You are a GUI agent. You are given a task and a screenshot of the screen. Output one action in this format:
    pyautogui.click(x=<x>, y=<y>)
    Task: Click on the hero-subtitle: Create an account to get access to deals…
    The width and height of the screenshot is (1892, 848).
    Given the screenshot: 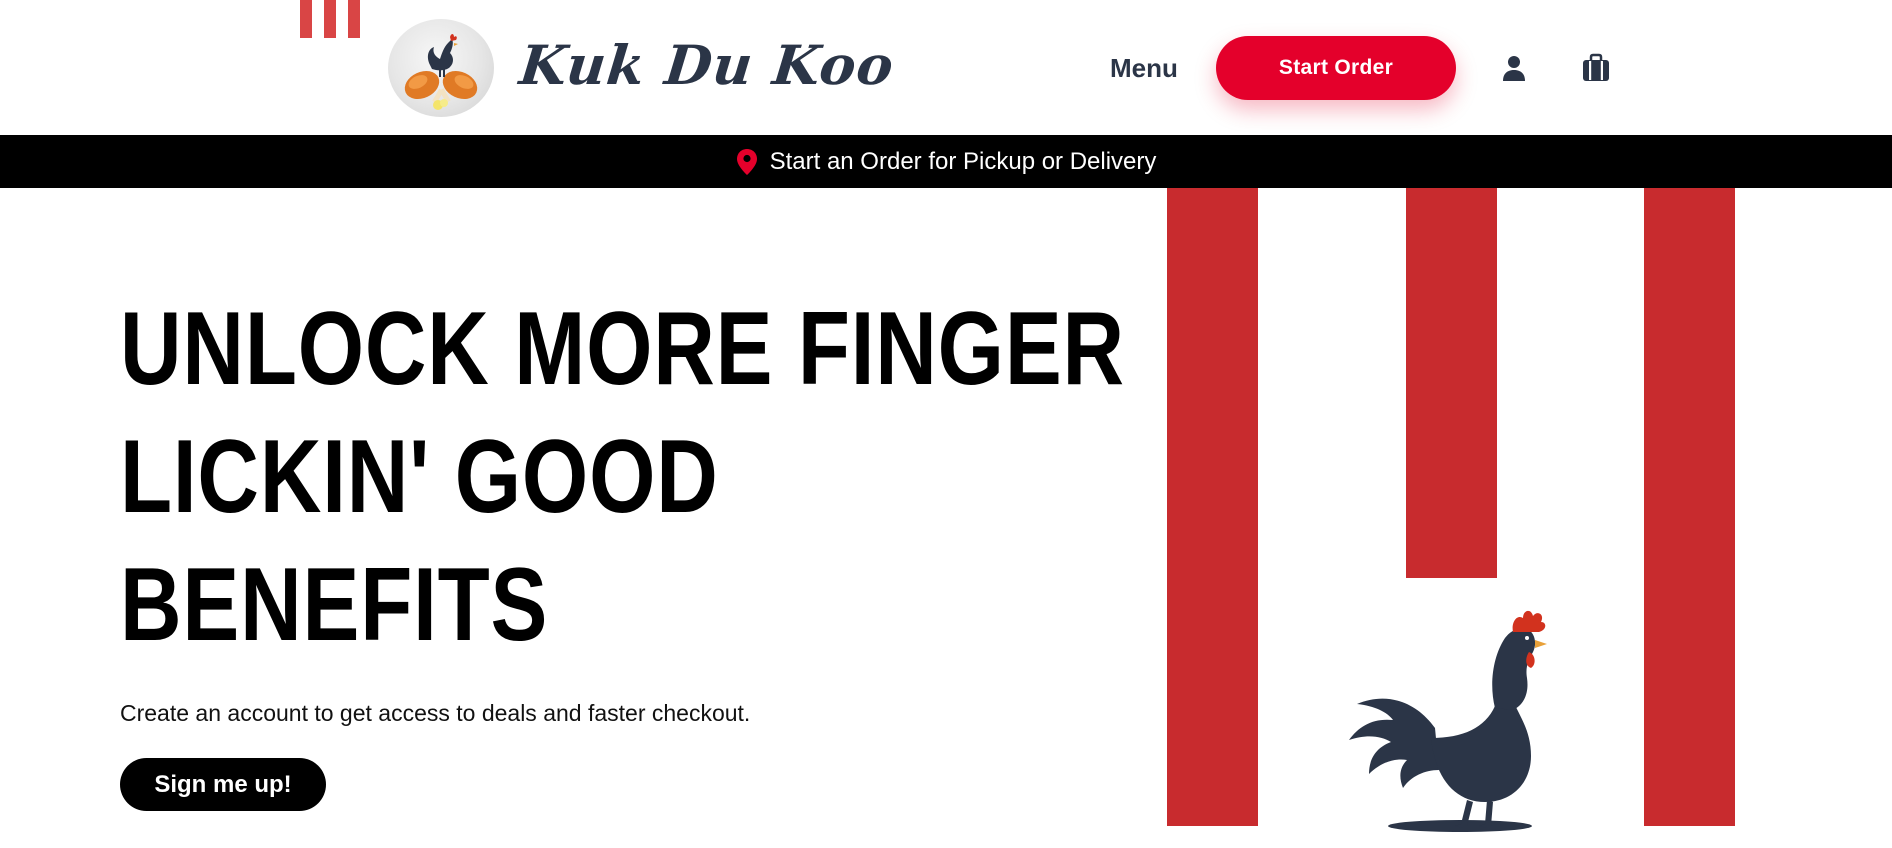 What is the action you would take?
    pyautogui.click(x=435, y=713)
    